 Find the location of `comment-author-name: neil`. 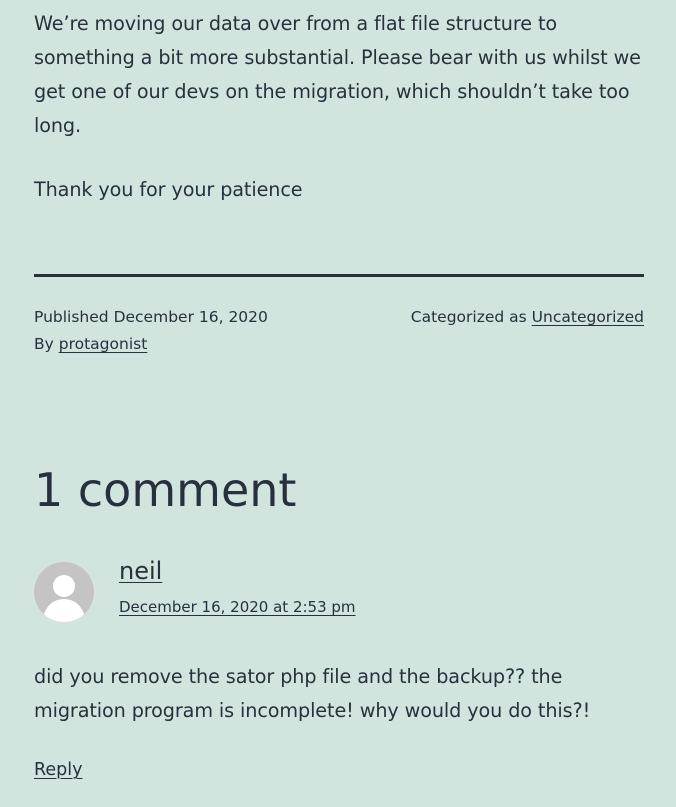

comment-author-name: neil is located at coordinates (140, 571).